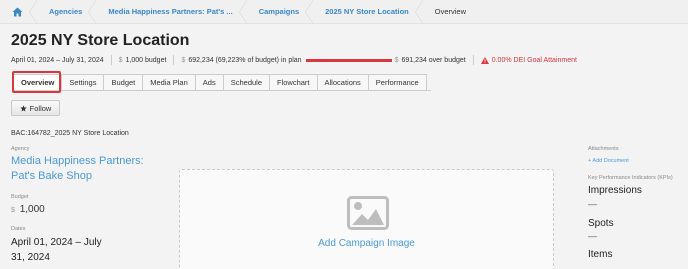  I want to click on agency-label: Agency, so click(20, 149).